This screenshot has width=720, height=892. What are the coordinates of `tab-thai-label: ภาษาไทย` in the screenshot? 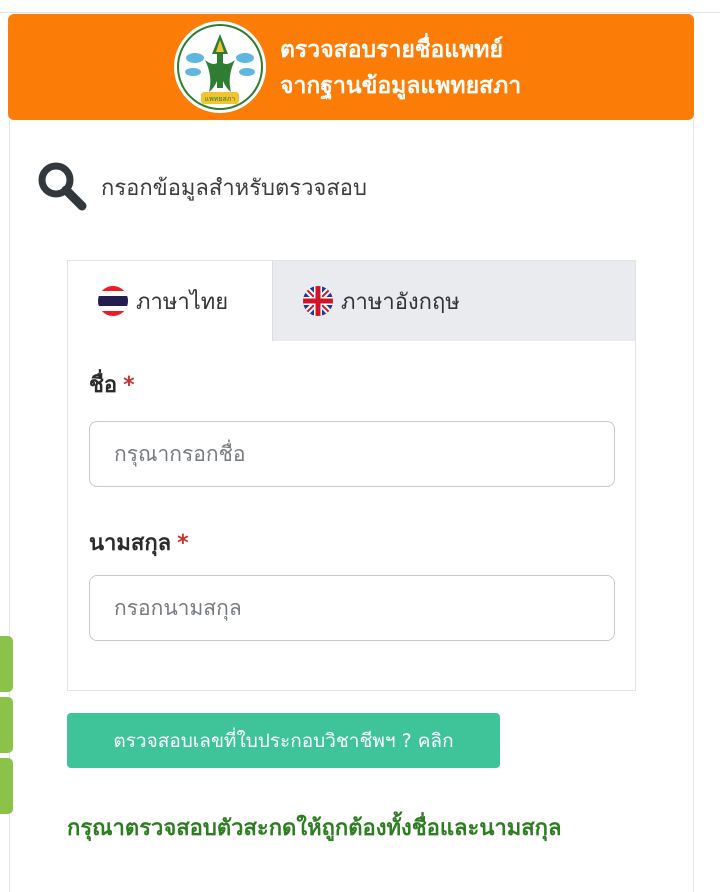 It's located at (182, 302).